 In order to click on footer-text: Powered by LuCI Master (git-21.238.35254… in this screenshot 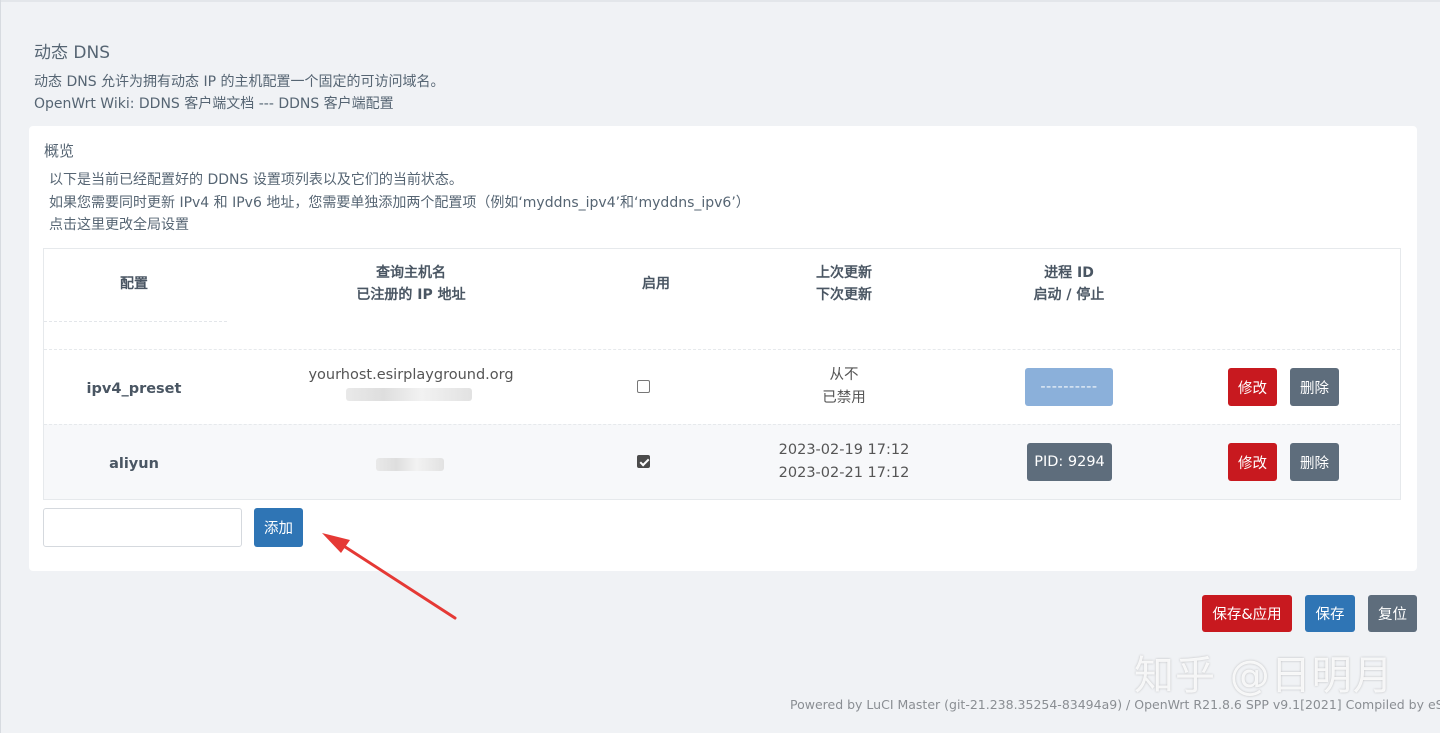, I will do `click(1115, 704)`.